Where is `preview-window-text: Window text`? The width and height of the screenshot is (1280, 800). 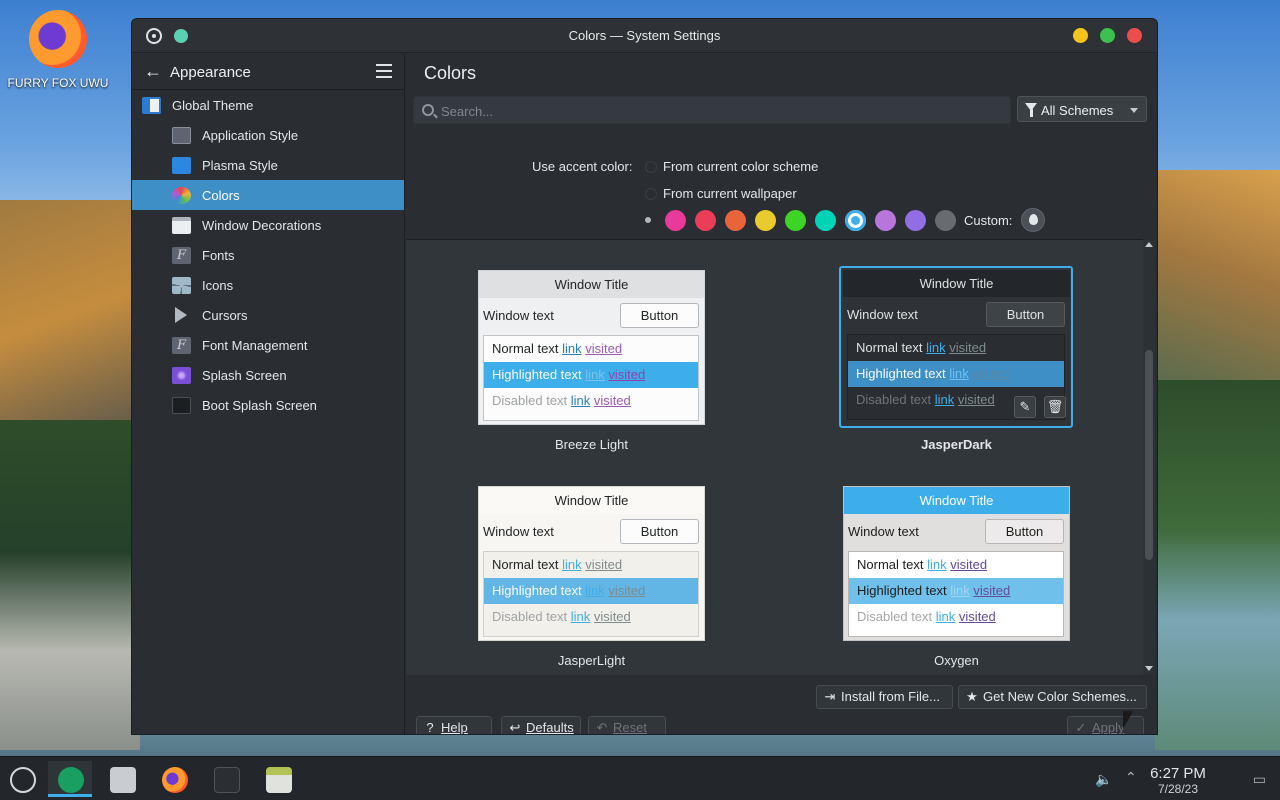 preview-window-text: Window text is located at coordinates (883, 531).